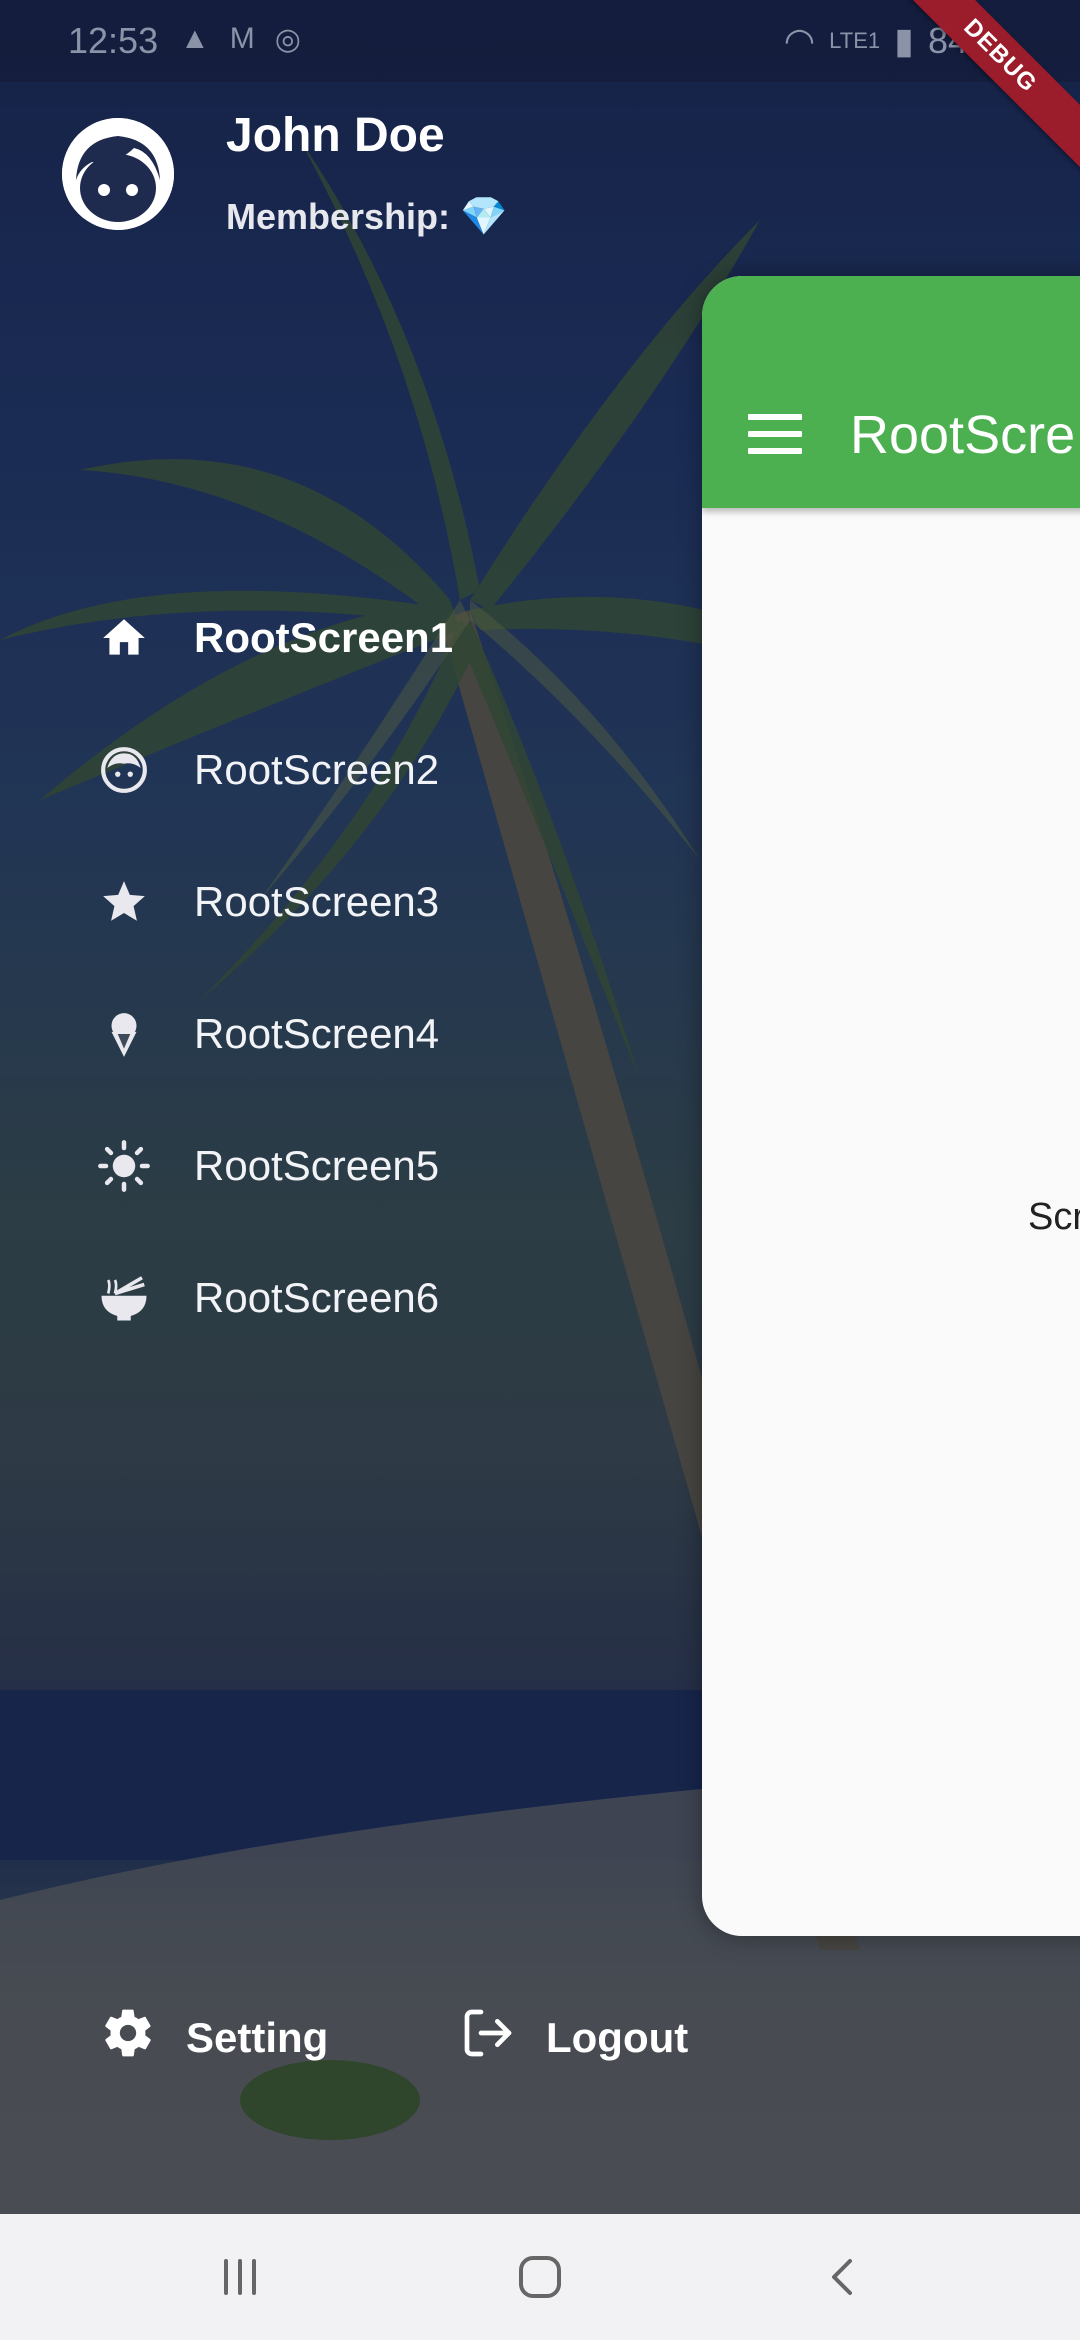 This screenshot has height=2340, width=1080. Describe the element at coordinates (963, 435) in the screenshot. I see `app-bar-title: RootScre` at that location.